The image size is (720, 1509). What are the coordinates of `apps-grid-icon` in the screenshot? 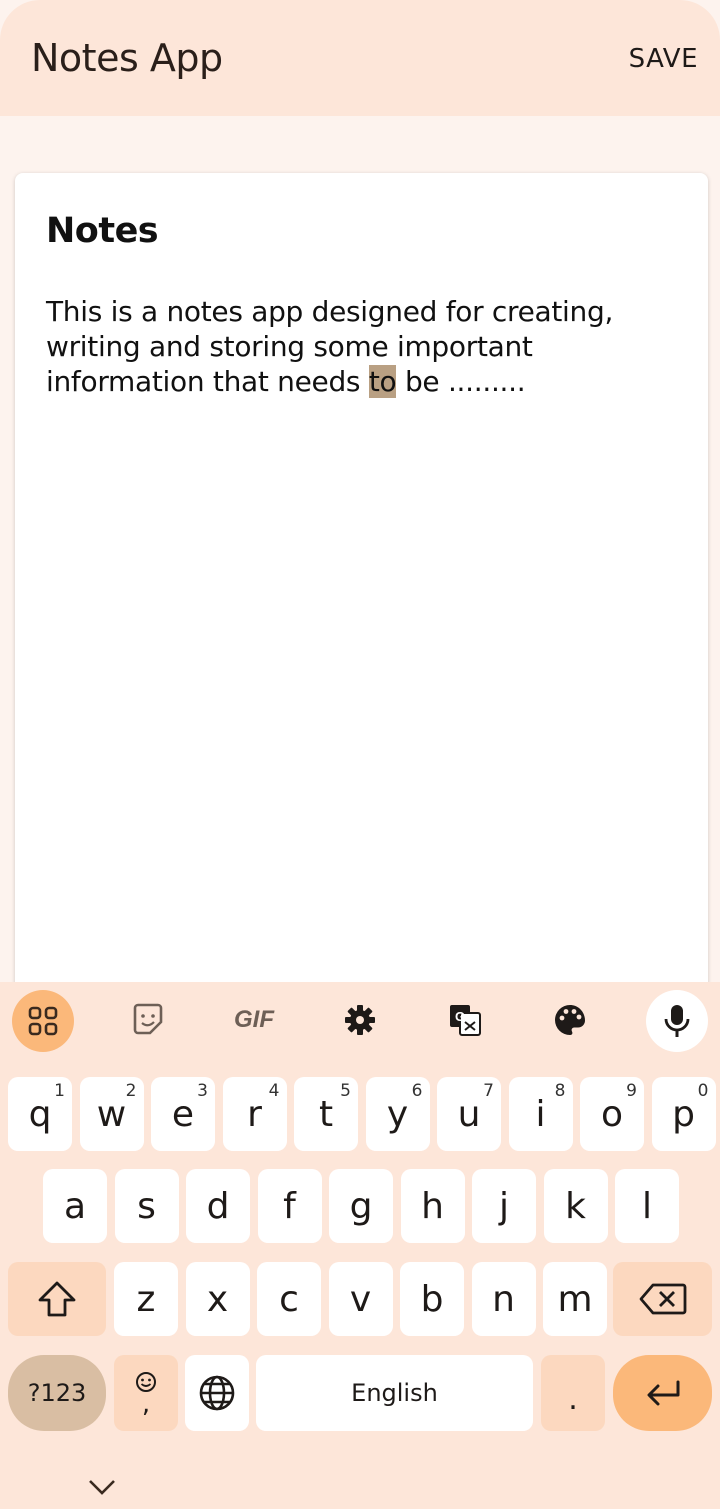 It's located at (43, 1021).